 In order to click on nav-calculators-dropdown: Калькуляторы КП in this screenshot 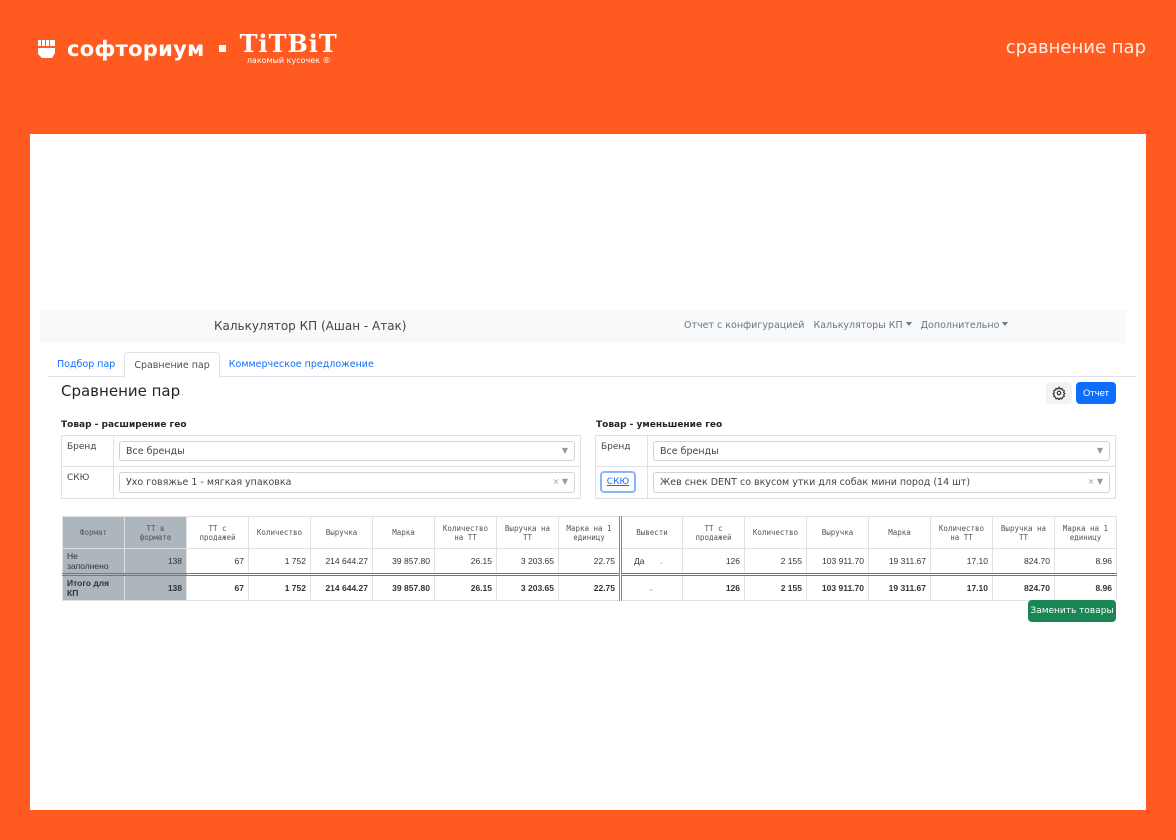, I will do `click(862, 325)`.